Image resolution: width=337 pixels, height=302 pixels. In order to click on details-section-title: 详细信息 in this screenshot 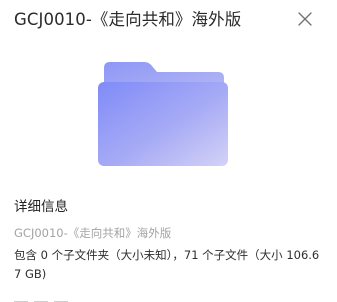, I will do `click(41, 207)`.